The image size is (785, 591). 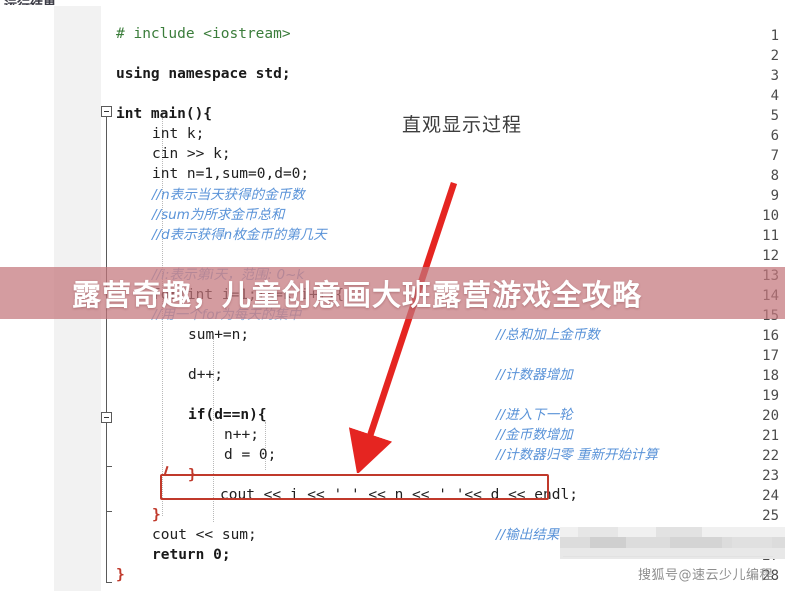 What do you see at coordinates (203, 34) in the screenshot?
I see `code-line: # include <iostream>` at bounding box center [203, 34].